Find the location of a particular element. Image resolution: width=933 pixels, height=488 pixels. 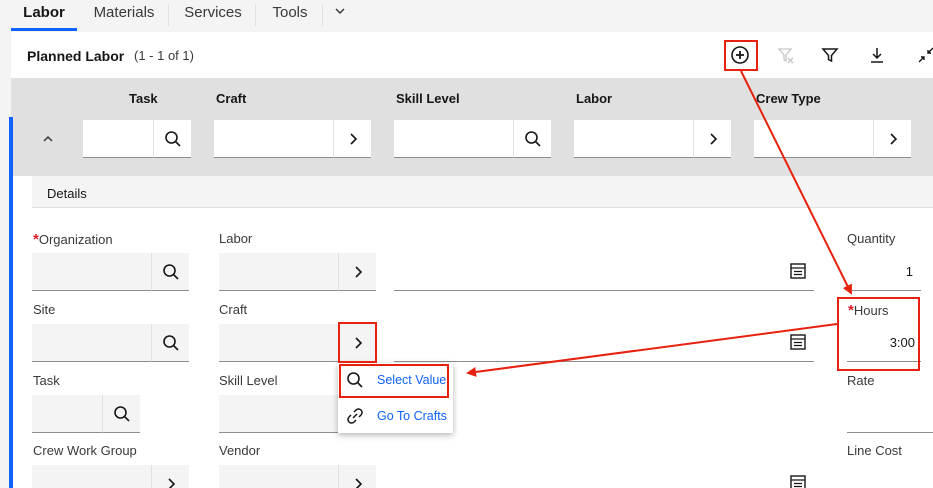

tab-tools: Tools is located at coordinates (290, 15).